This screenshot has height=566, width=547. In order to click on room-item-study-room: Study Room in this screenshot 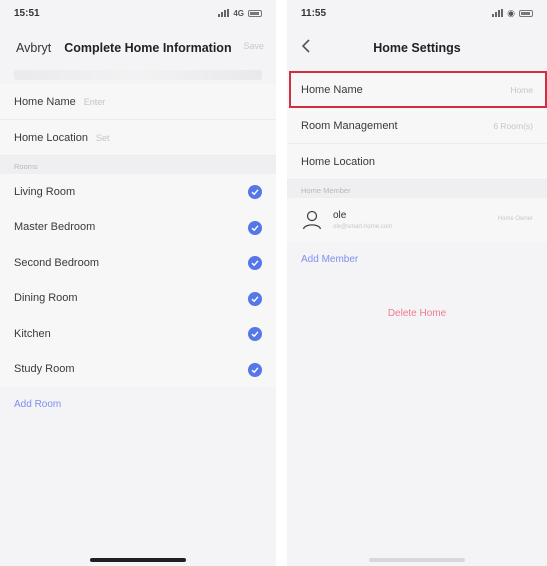, I will do `click(138, 369)`.